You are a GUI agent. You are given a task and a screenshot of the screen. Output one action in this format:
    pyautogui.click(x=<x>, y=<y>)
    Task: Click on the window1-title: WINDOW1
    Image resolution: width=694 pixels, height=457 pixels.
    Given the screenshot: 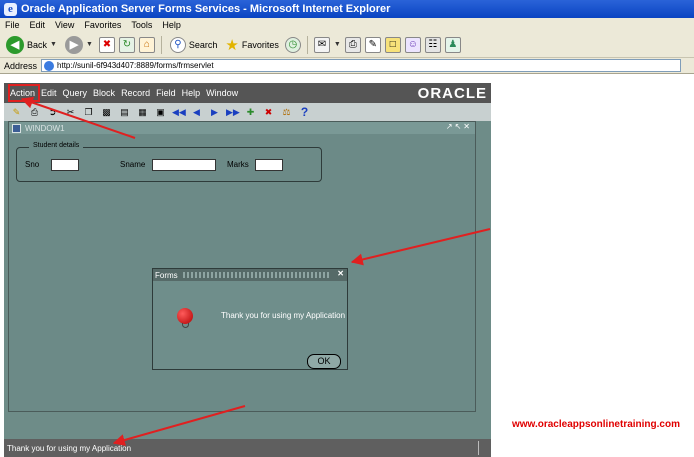 What is the action you would take?
    pyautogui.click(x=45, y=128)
    